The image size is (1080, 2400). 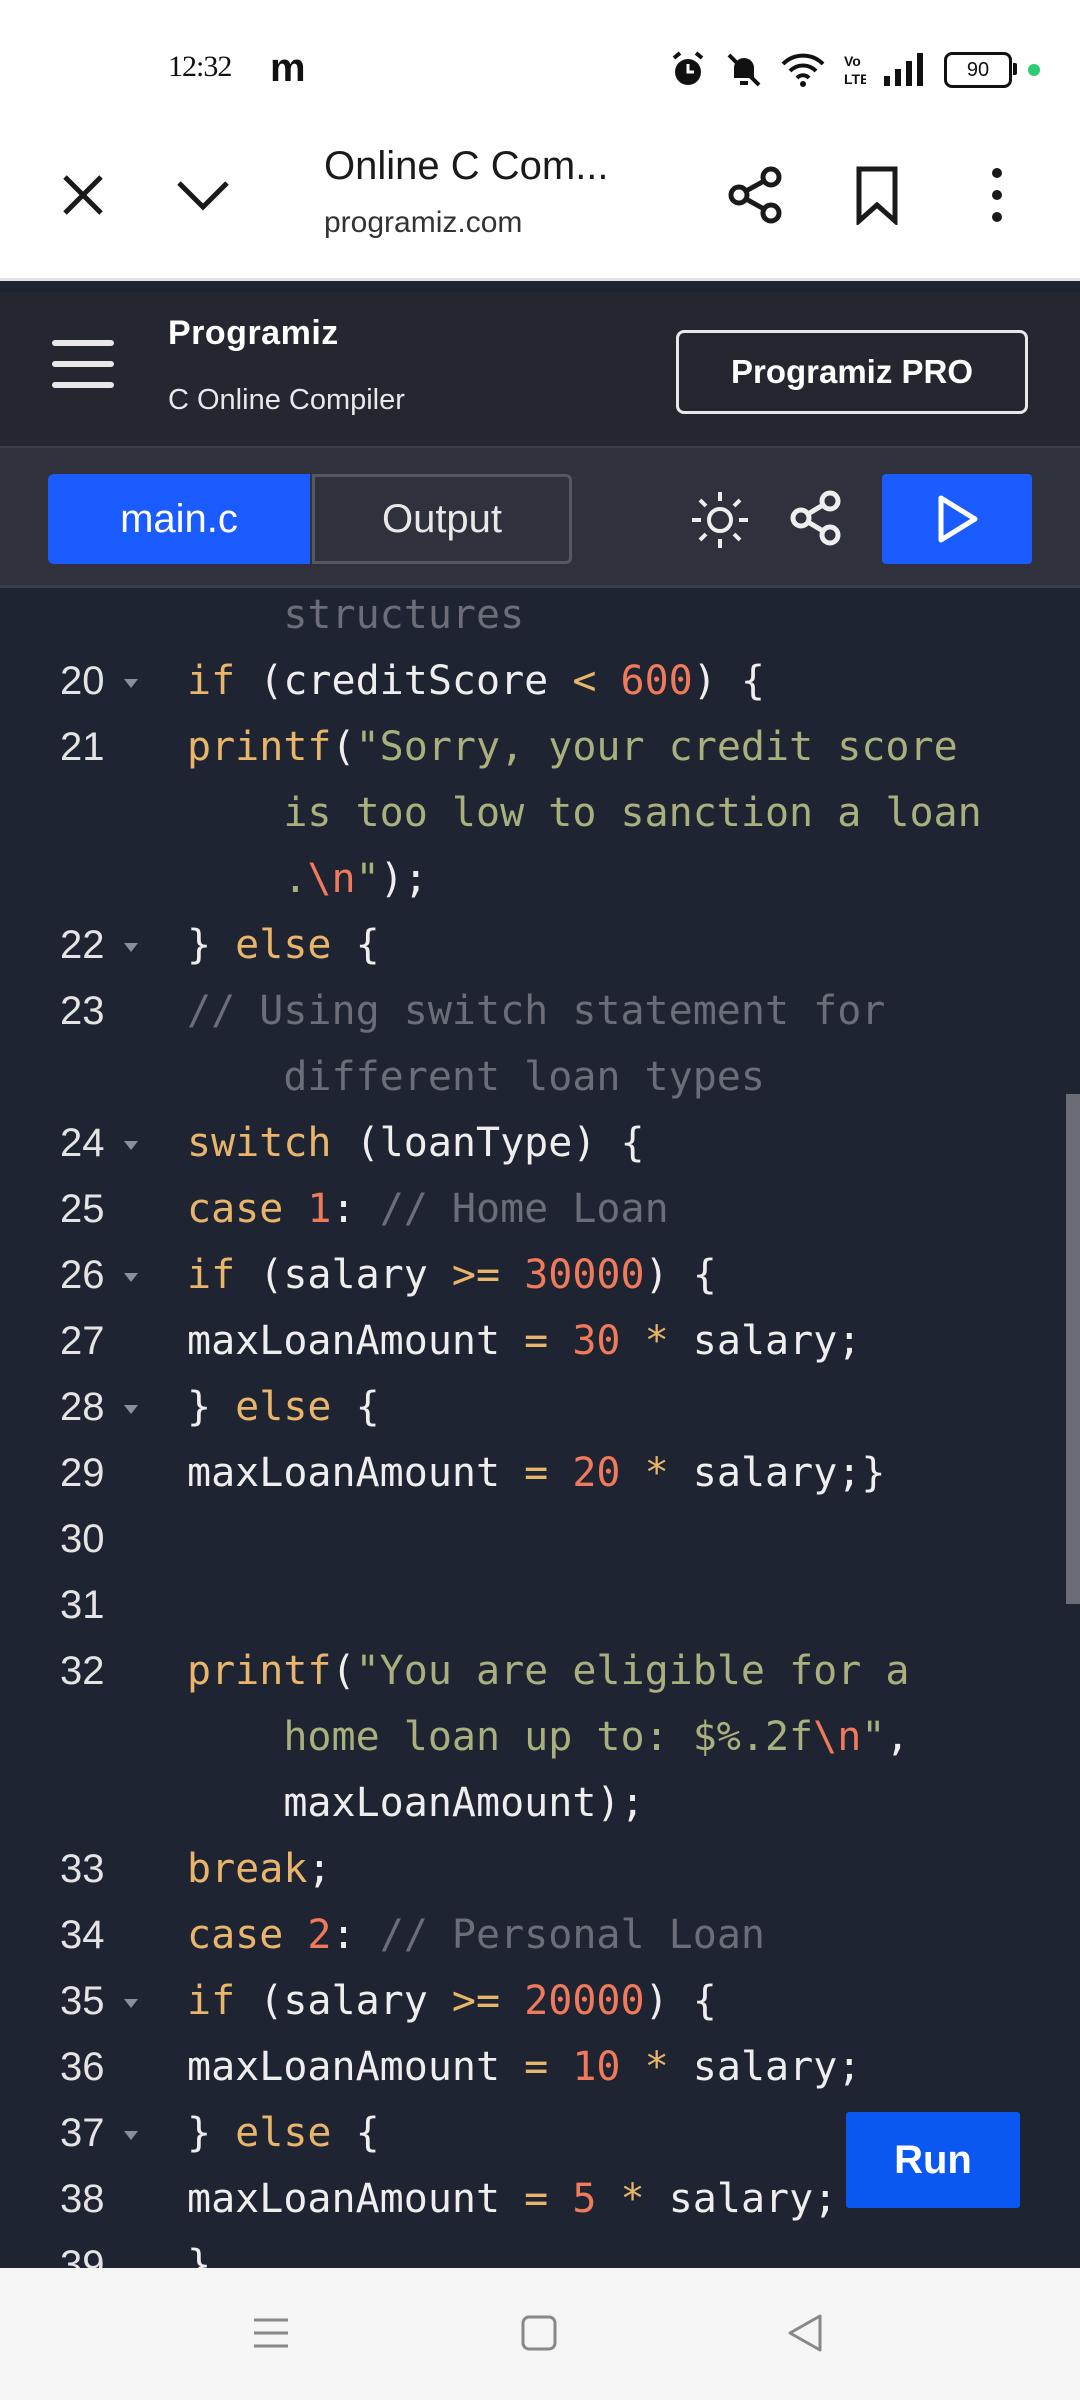 I want to click on code-text: if (creditScore < 600) {, so click(x=476, y=681).